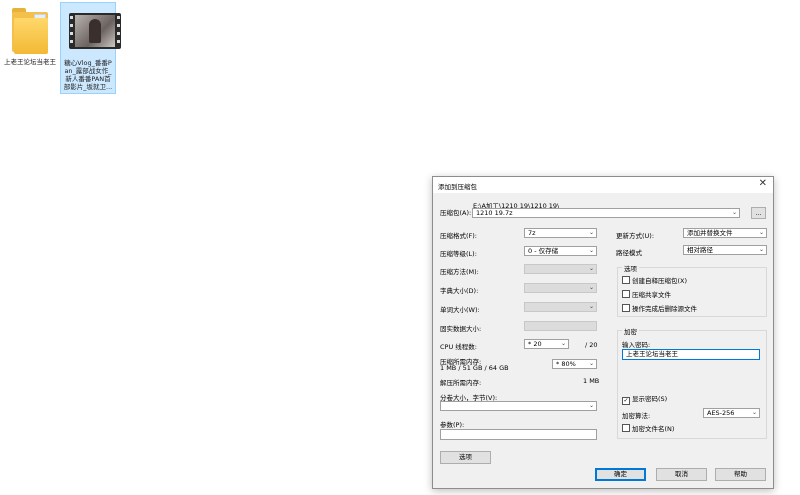 This screenshot has height=495, width=800. What do you see at coordinates (543, 251) in the screenshot?
I see `level-value: 0 - 仅存储` at bounding box center [543, 251].